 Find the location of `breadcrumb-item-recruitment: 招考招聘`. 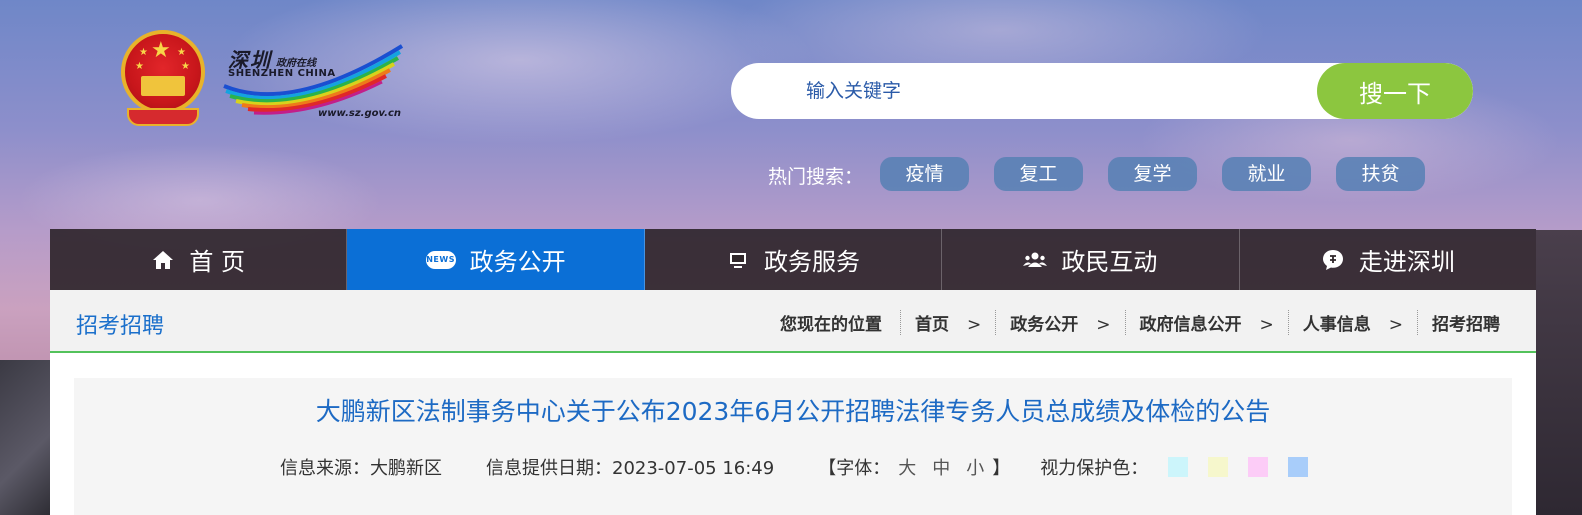

breadcrumb-item-recruitment: 招考招聘 is located at coordinates (1458, 322).